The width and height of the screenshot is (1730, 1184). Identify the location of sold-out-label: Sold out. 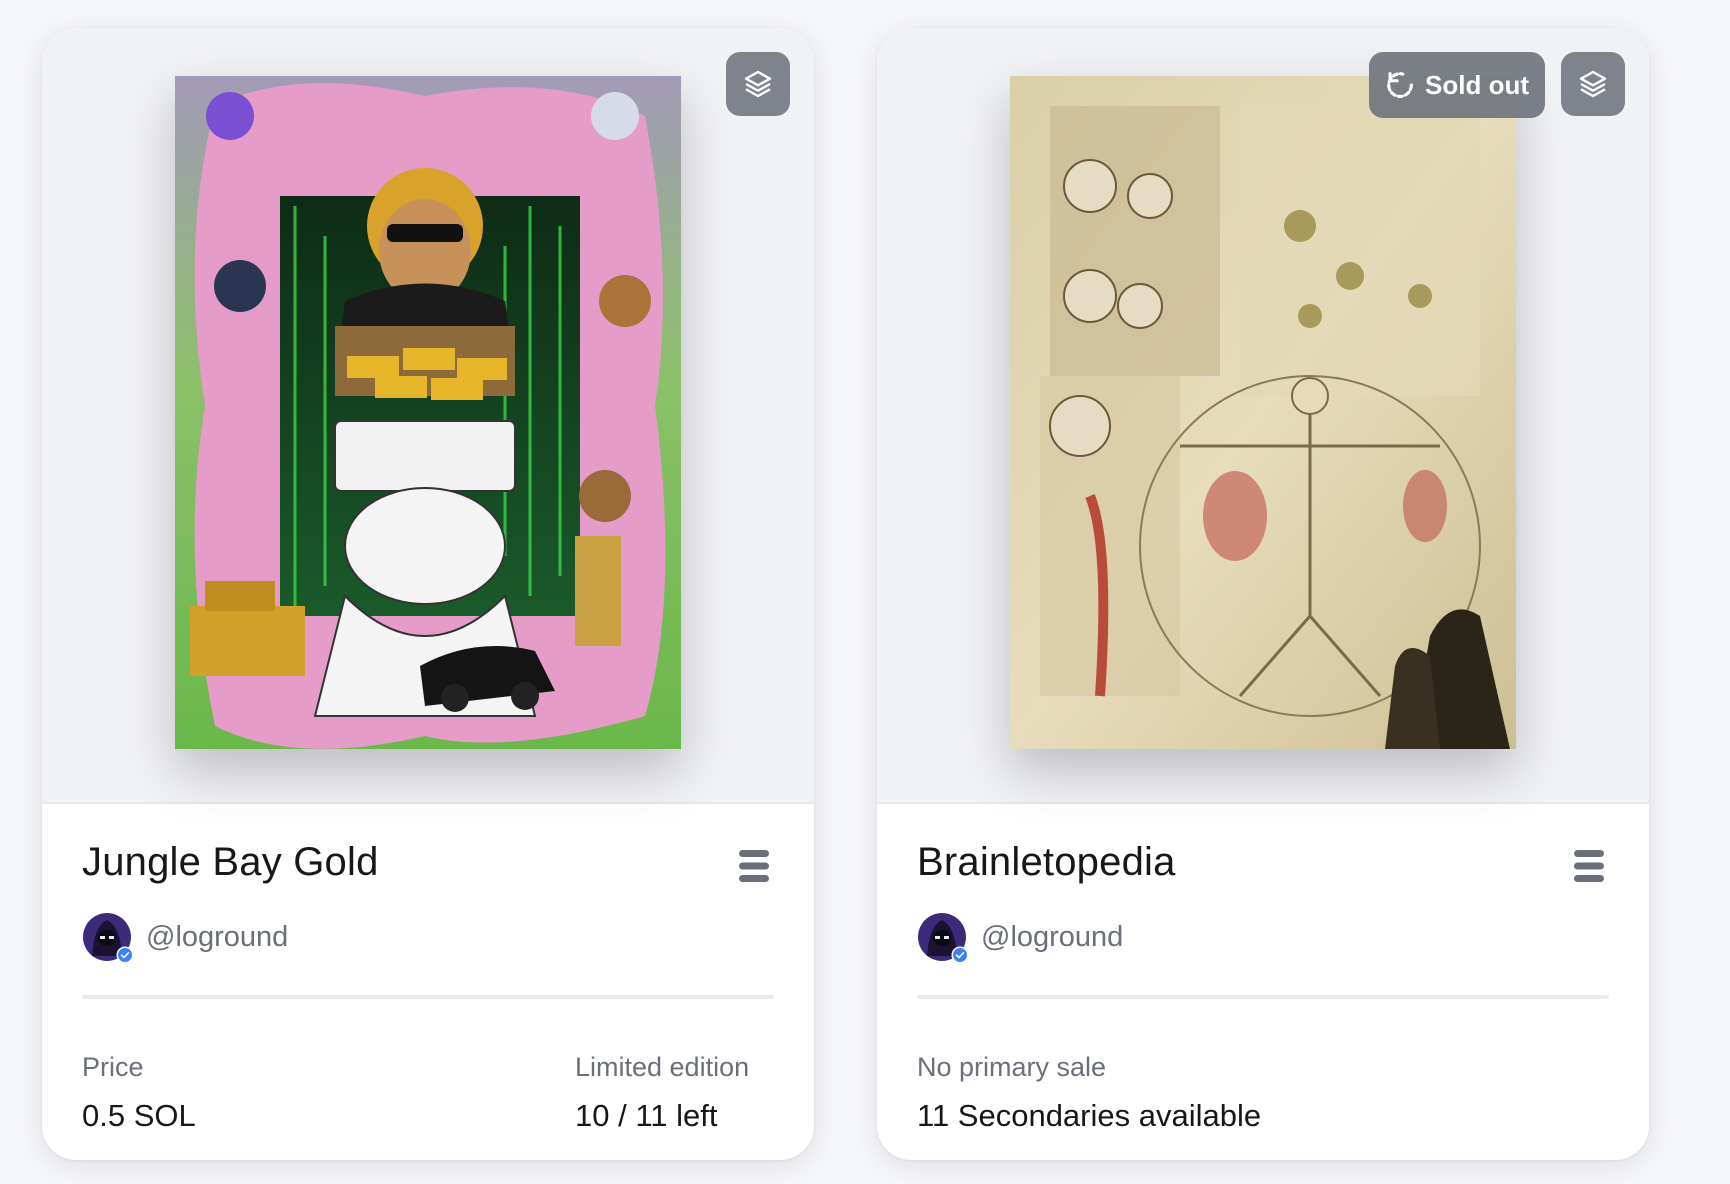
(1477, 84).